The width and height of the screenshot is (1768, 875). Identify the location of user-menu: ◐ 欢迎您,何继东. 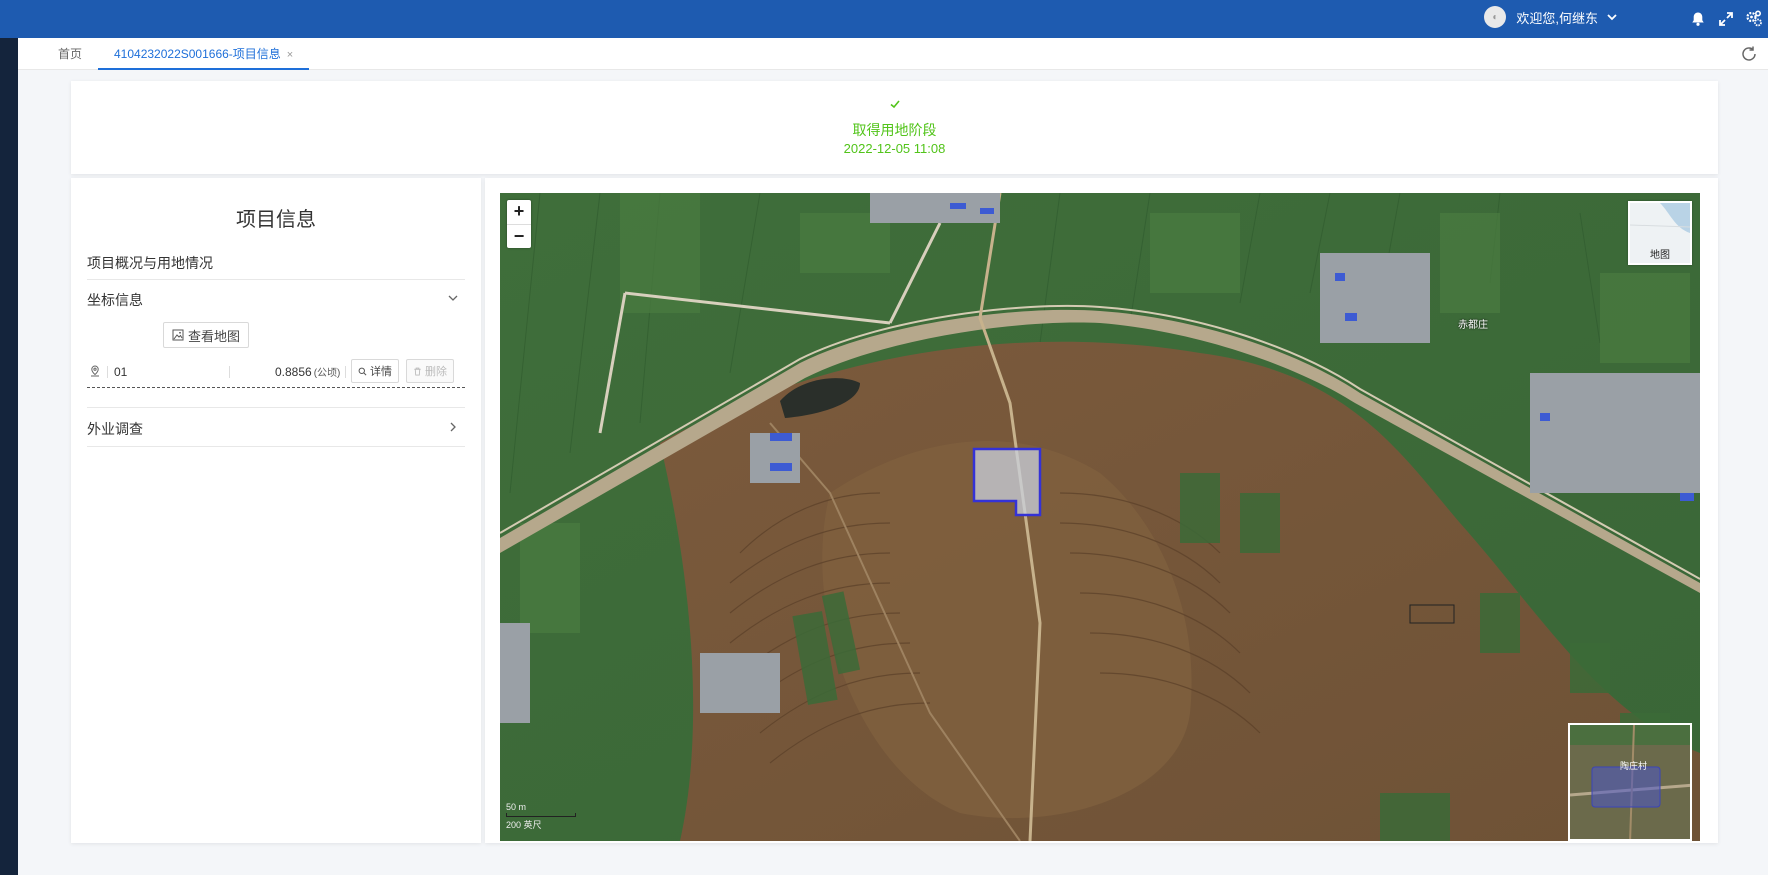
(1551, 17).